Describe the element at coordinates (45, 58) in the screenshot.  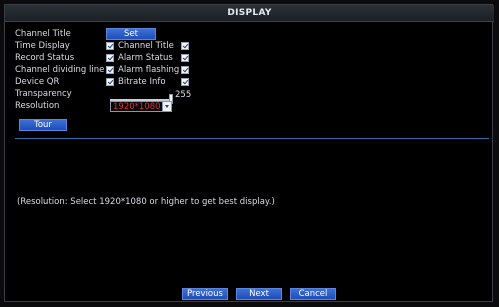
I see `record-status-label: Record Status` at that location.